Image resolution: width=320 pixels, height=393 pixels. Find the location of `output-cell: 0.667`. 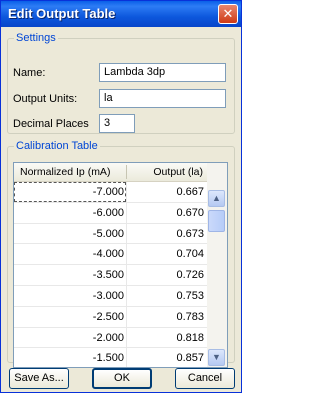

output-cell: 0.667 is located at coordinates (165, 192).